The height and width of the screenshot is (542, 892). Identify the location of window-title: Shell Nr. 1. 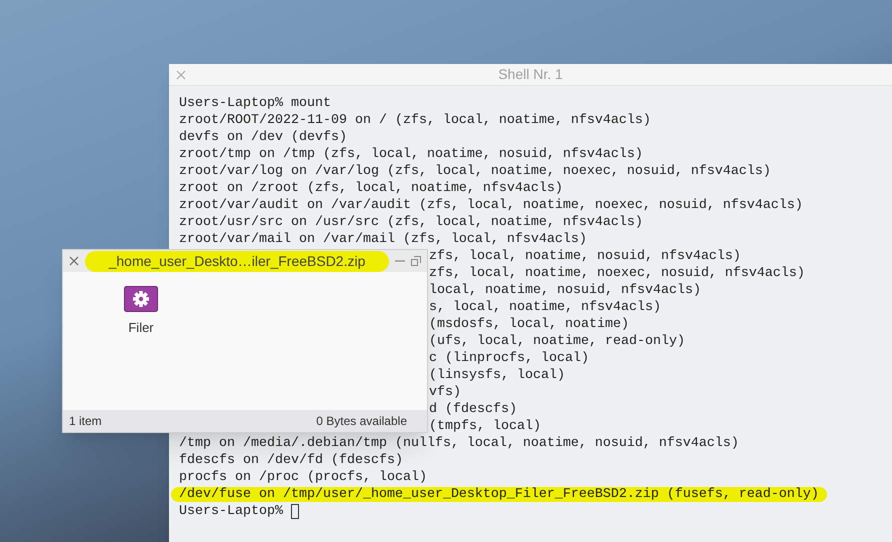
(530, 74).